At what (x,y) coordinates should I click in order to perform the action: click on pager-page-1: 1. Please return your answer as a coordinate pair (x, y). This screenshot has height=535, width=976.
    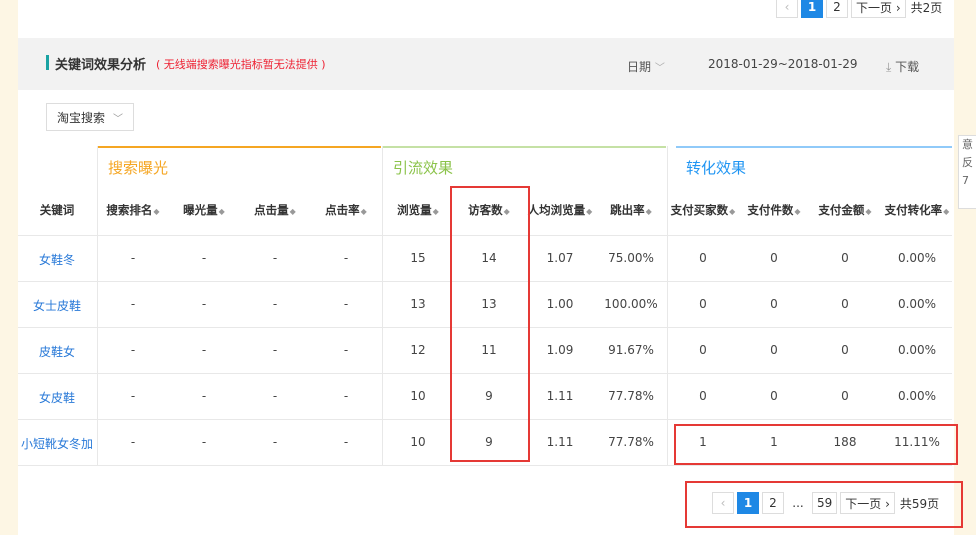
    Looking at the image, I should click on (748, 503).